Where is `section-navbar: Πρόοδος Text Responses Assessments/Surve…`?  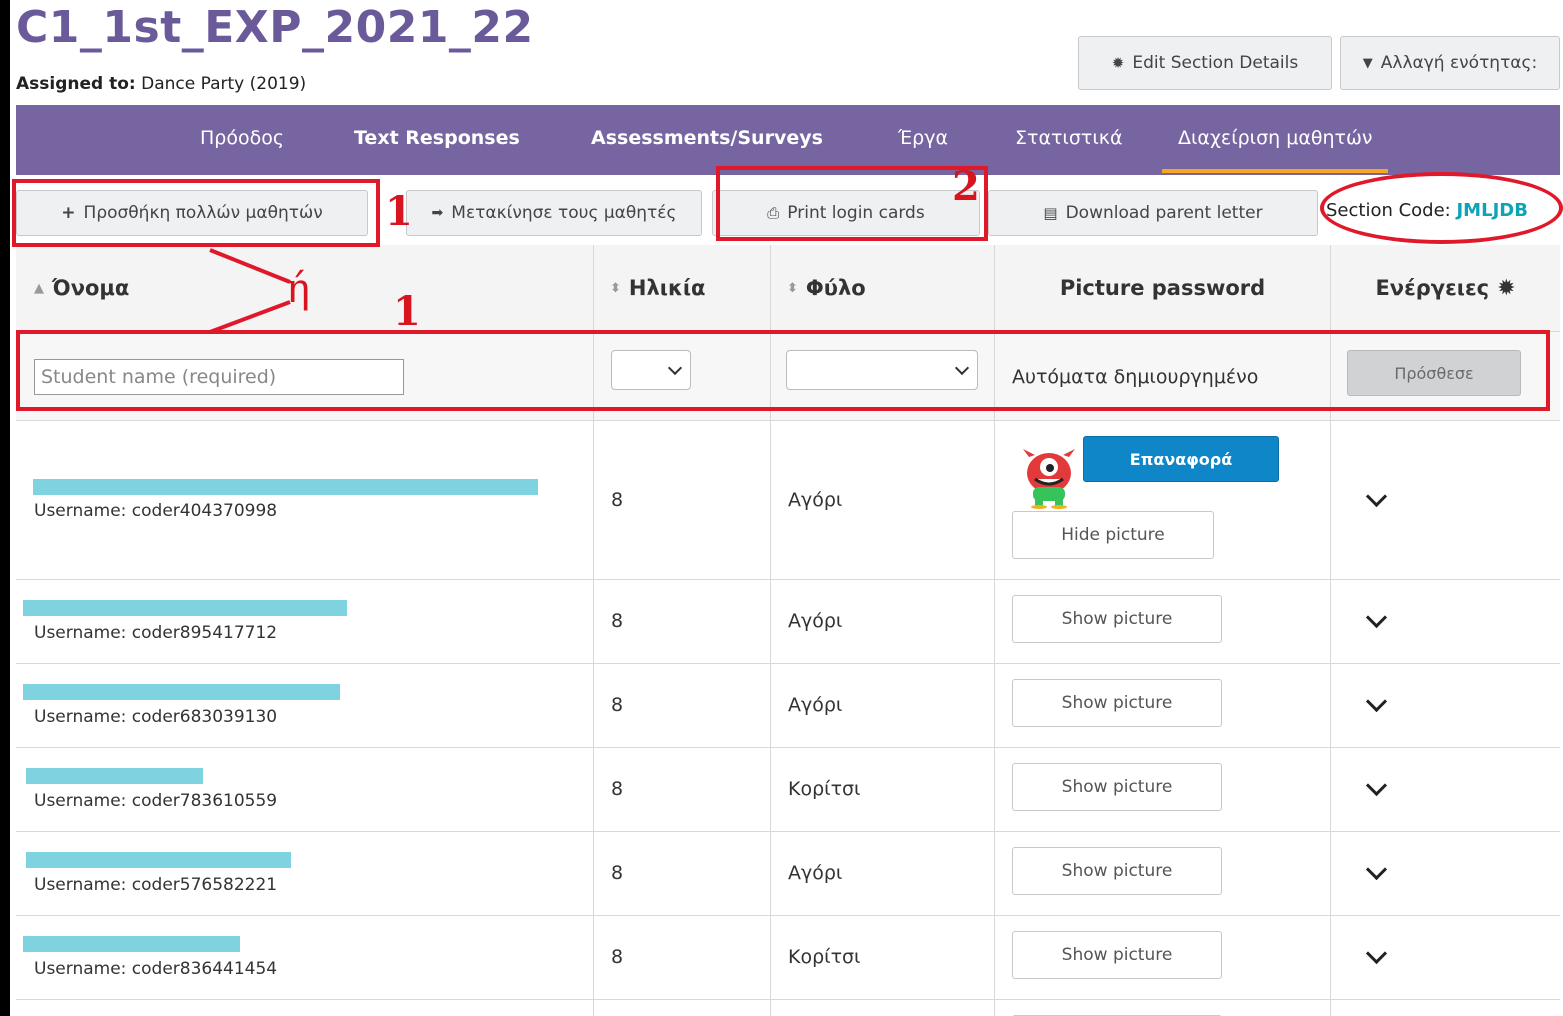 section-navbar: Πρόοδος Text Responses Assessments/Surve… is located at coordinates (788, 140).